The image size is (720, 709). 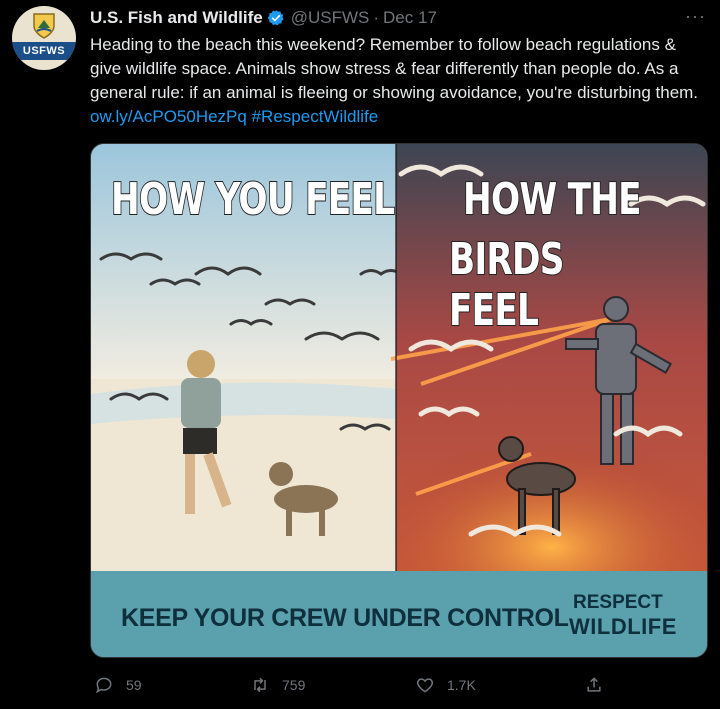 What do you see at coordinates (618, 602) in the screenshot?
I see `brand-line1: RESPECT` at bounding box center [618, 602].